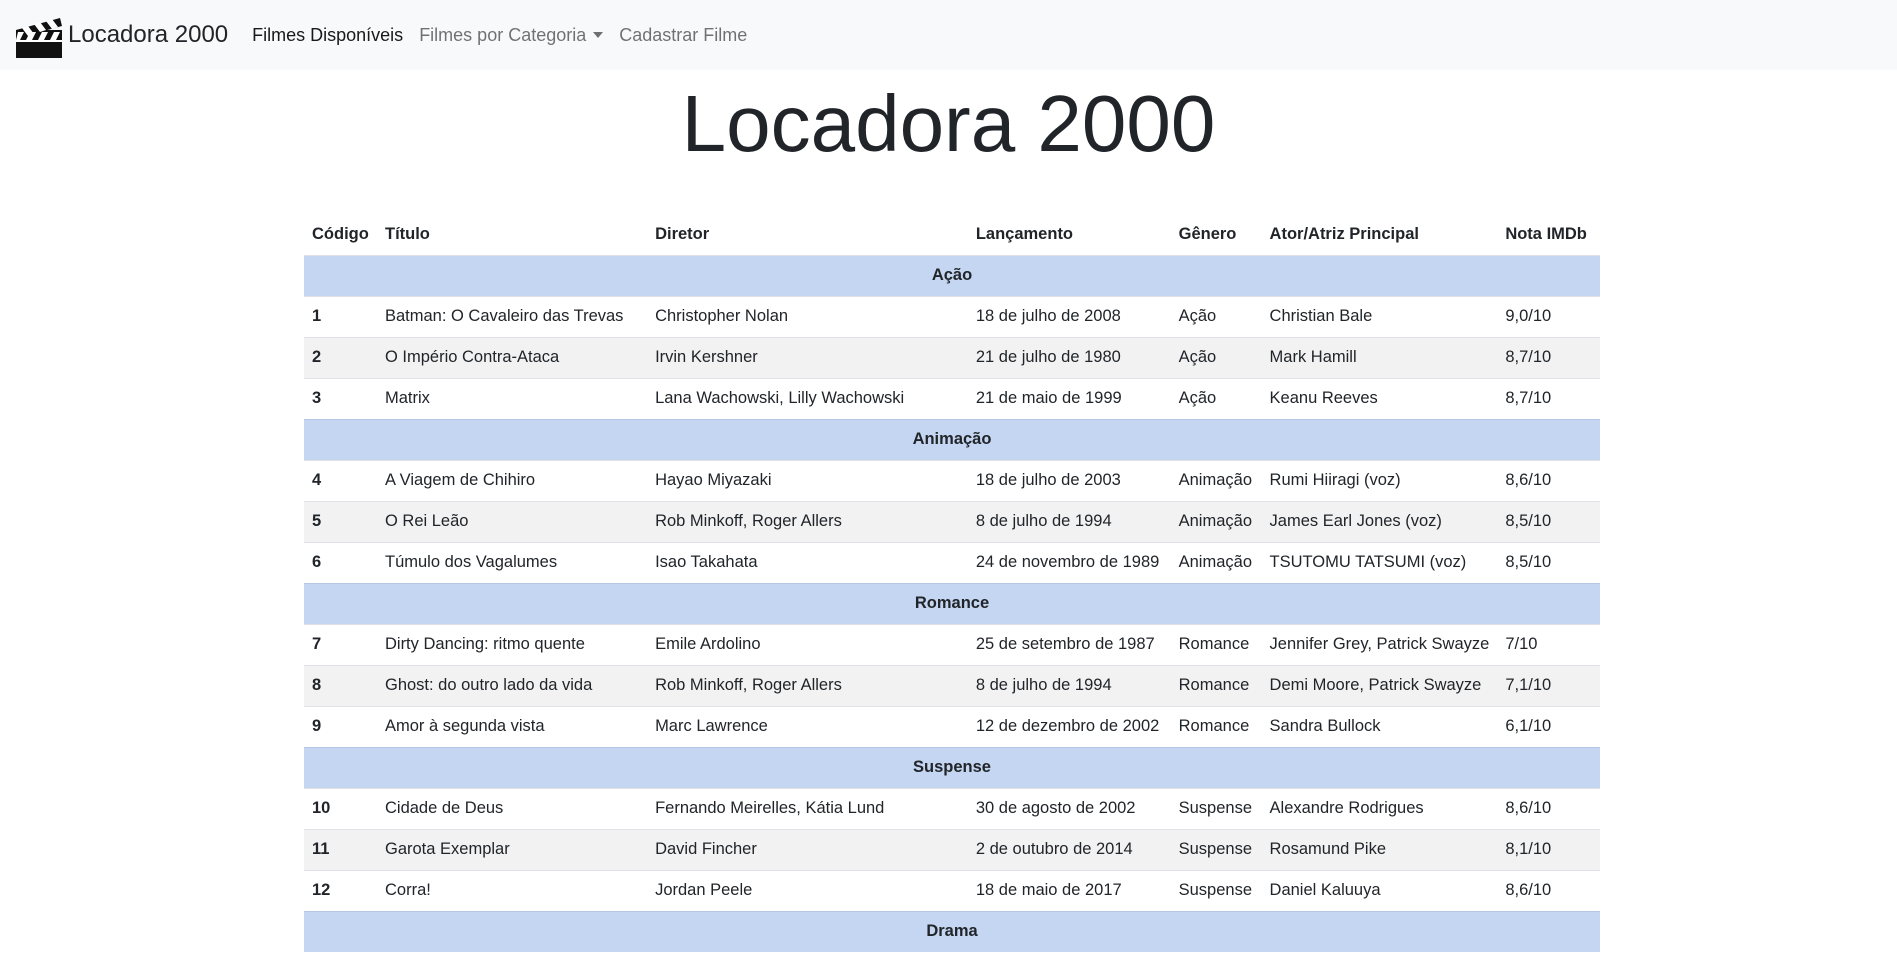 The image size is (1897, 964). I want to click on cell-diretor: Jordan Peele, so click(807, 890).